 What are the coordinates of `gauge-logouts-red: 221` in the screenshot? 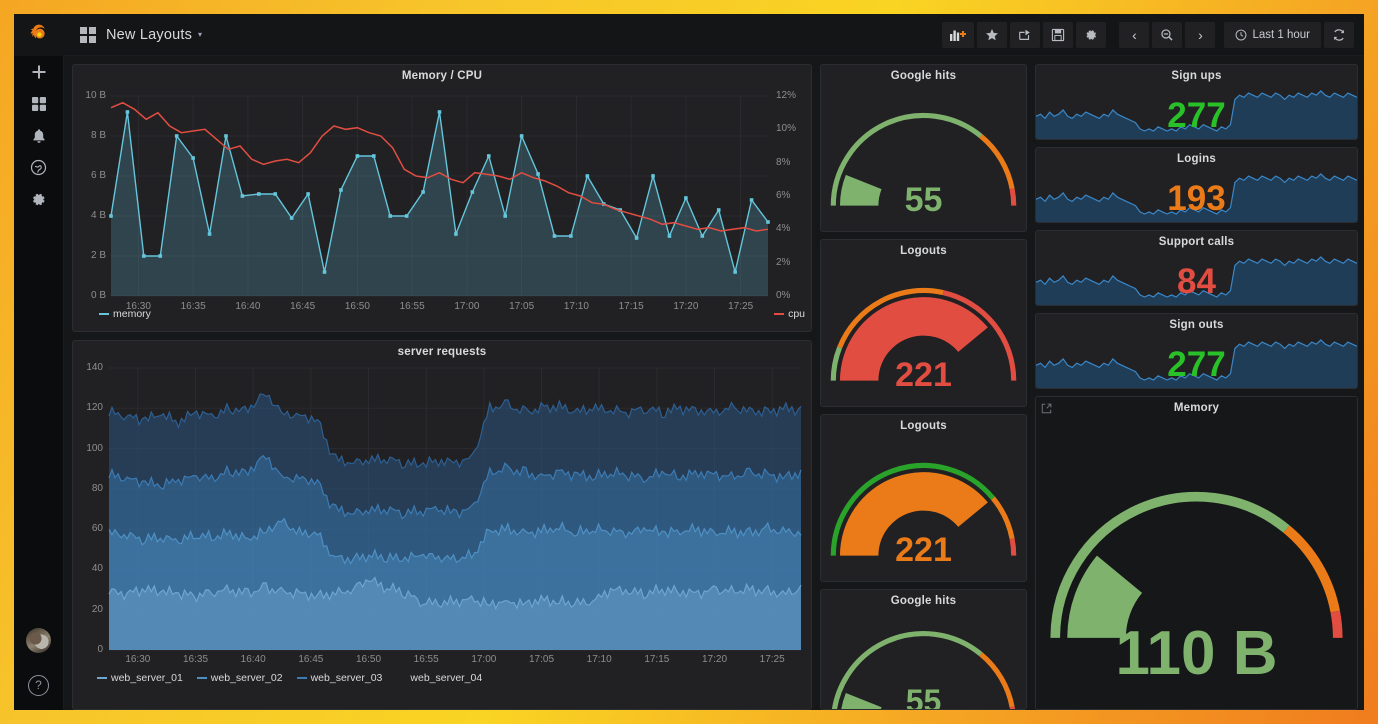 It's located at (923, 332).